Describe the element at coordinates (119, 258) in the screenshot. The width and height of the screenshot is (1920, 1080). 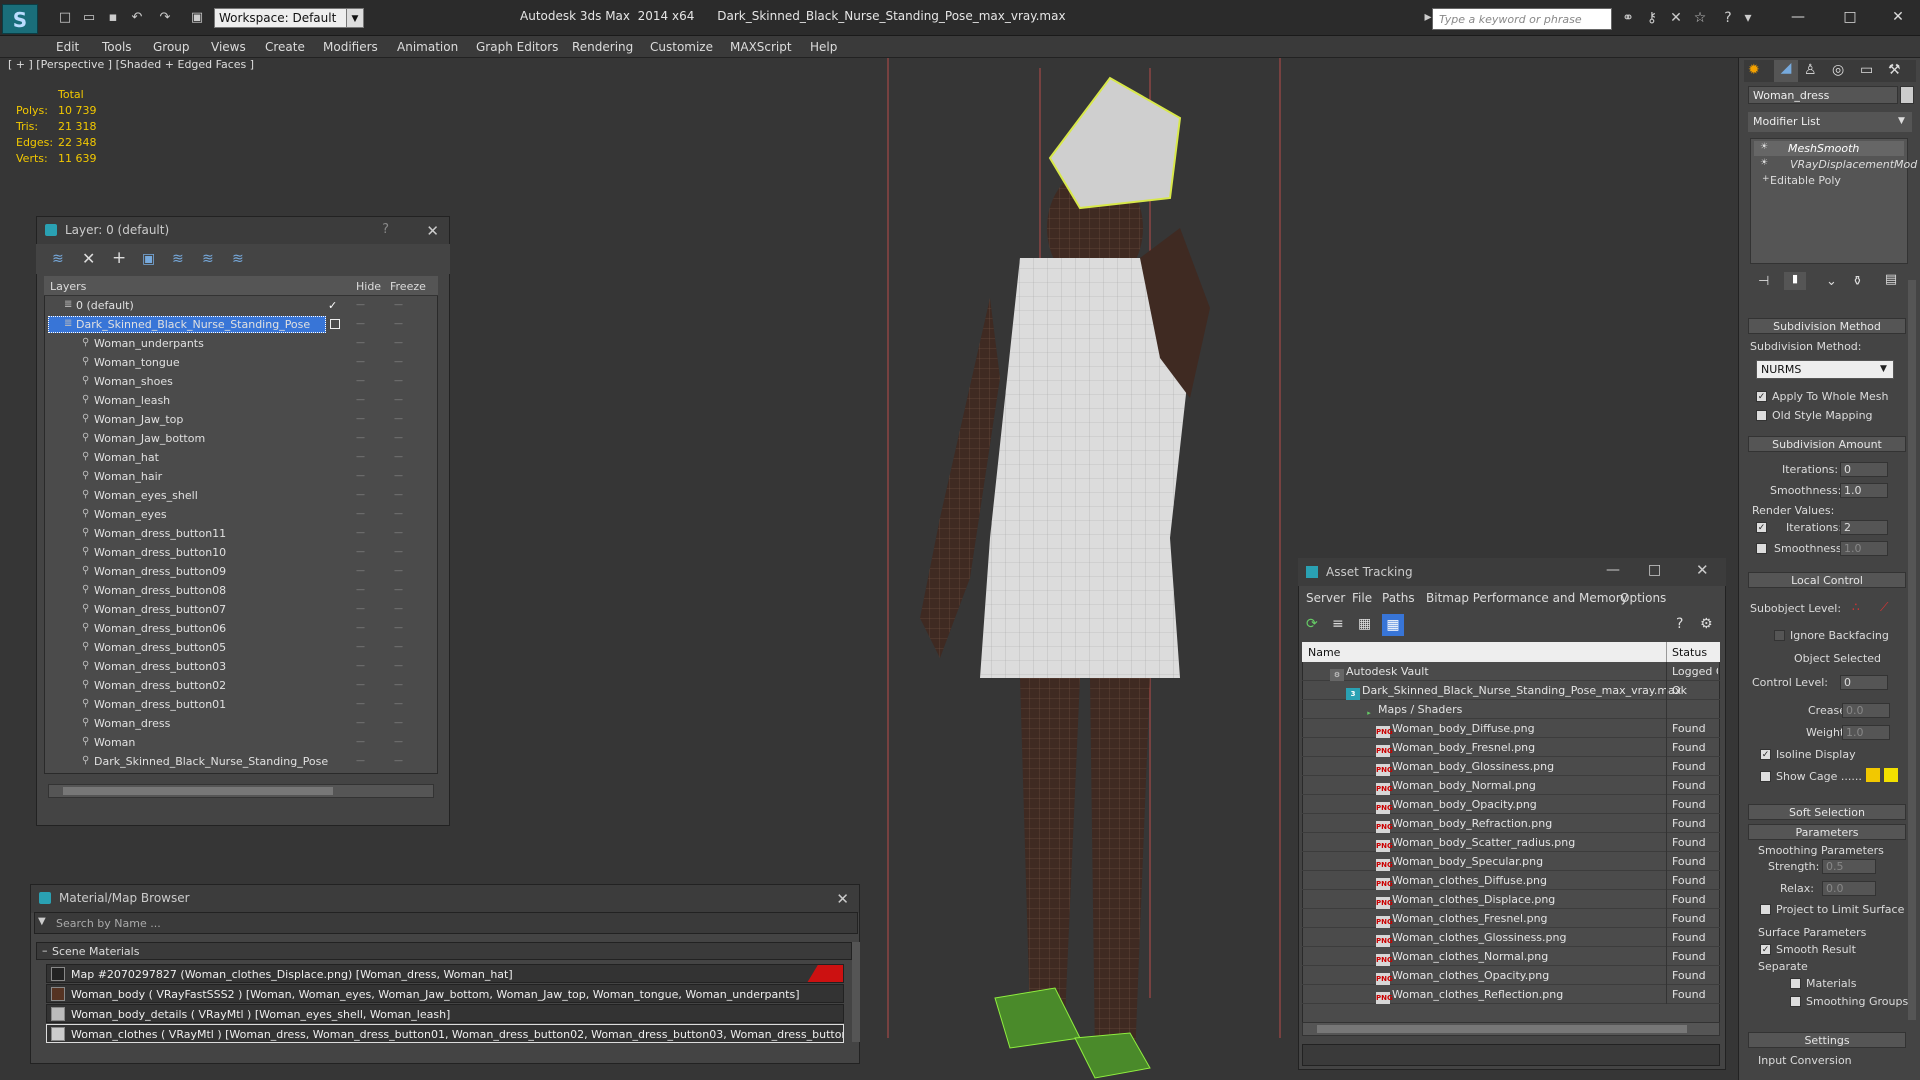
I see `add-to-layer-icon: +` at that location.